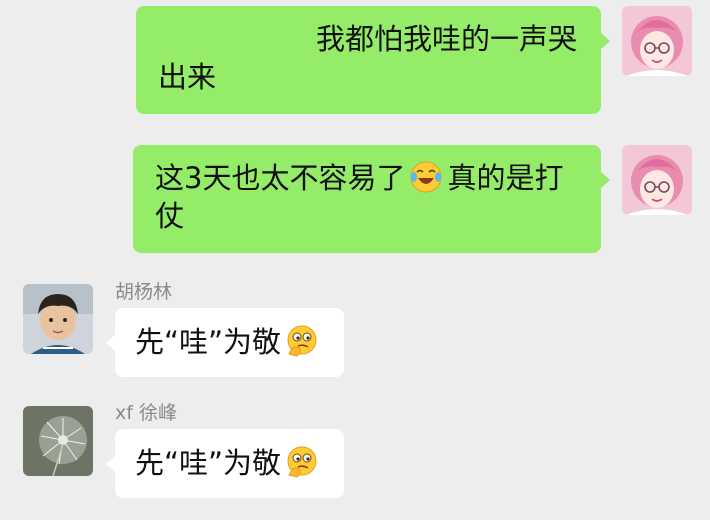 The height and width of the screenshot is (520, 710). Describe the element at coordinates (371, 199) in the screenshot. I see `message-bubble-outgoing: 这3天也太不容易了 真的是打 仗` at that location.